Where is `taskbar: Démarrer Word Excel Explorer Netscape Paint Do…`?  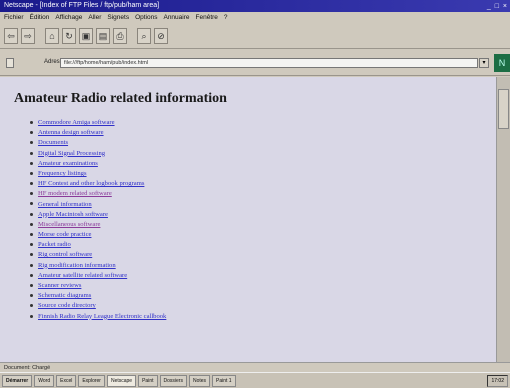 taskbar: Démarrer Word Excel Explorer Netscape Paint Do… is located at coordinates (255, 380).